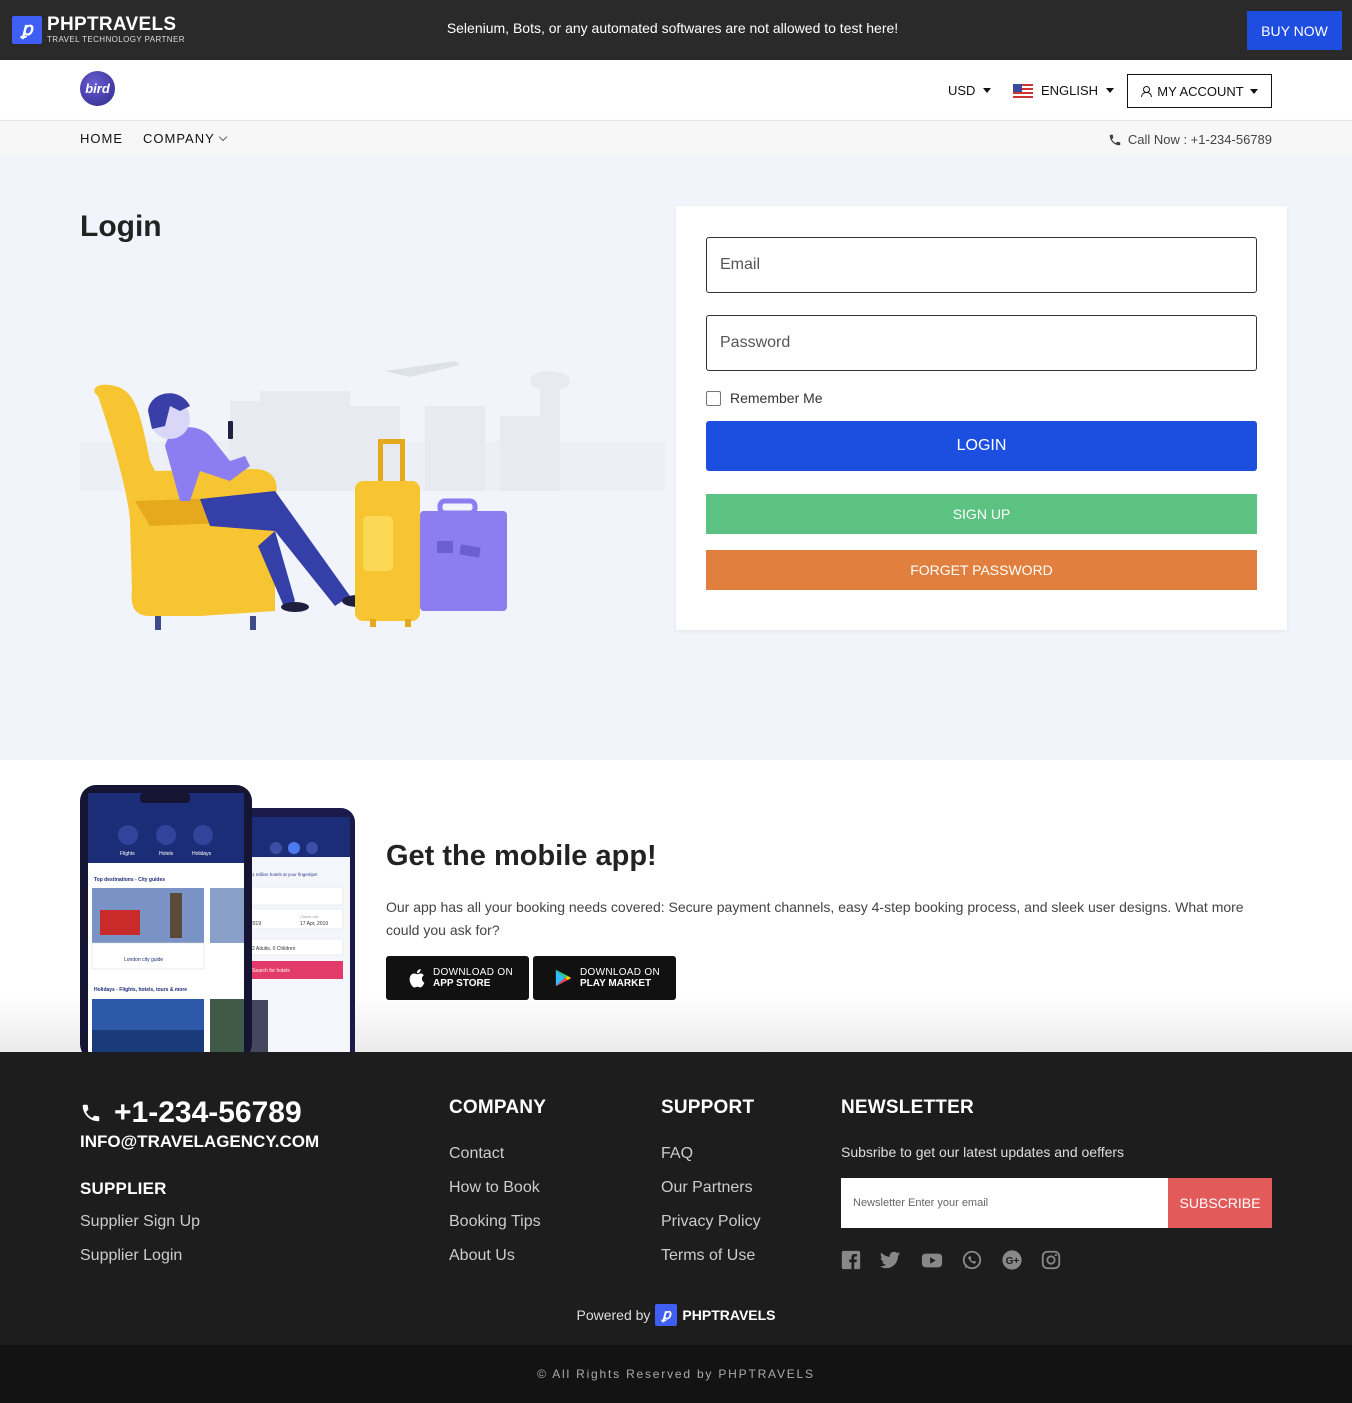 The image size is (1352, 1403). I want to click on apple-icon, so click(417, 978).